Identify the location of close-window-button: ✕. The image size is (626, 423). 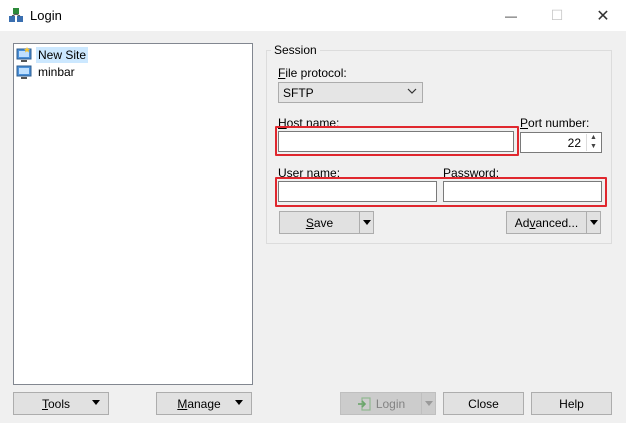
(603, 15).